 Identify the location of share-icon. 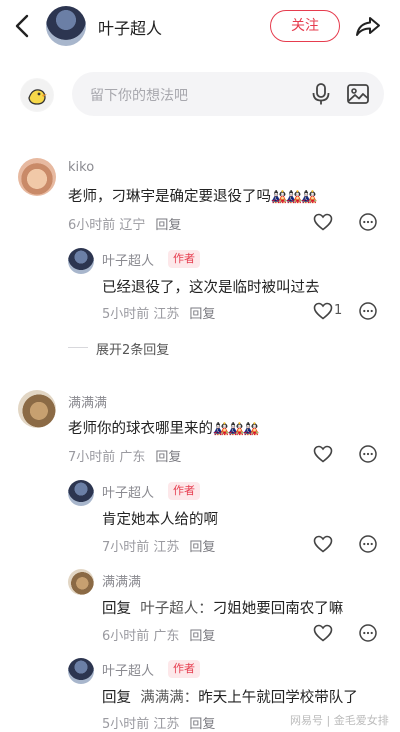
(368, 26).